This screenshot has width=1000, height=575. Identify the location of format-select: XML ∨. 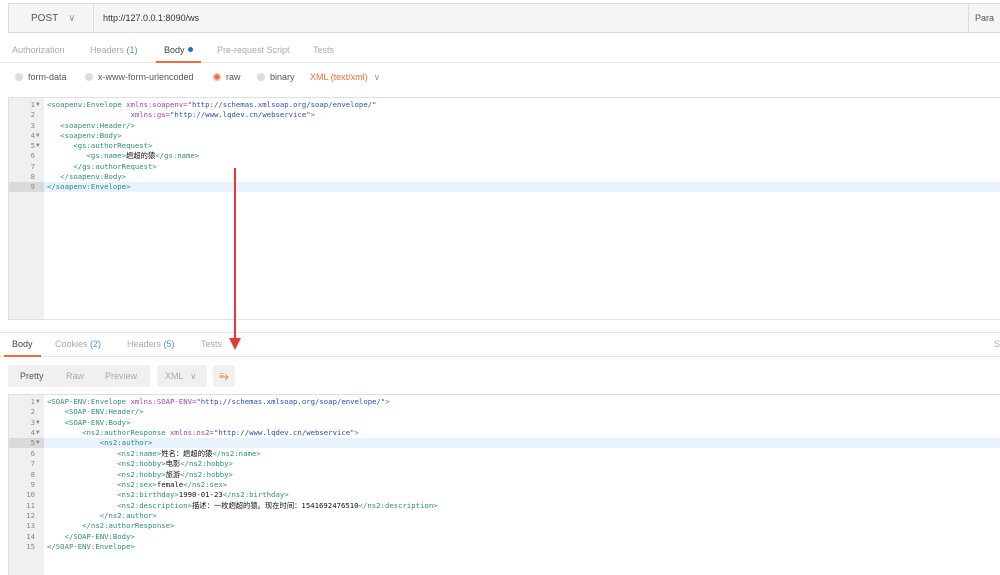
(182, 376).